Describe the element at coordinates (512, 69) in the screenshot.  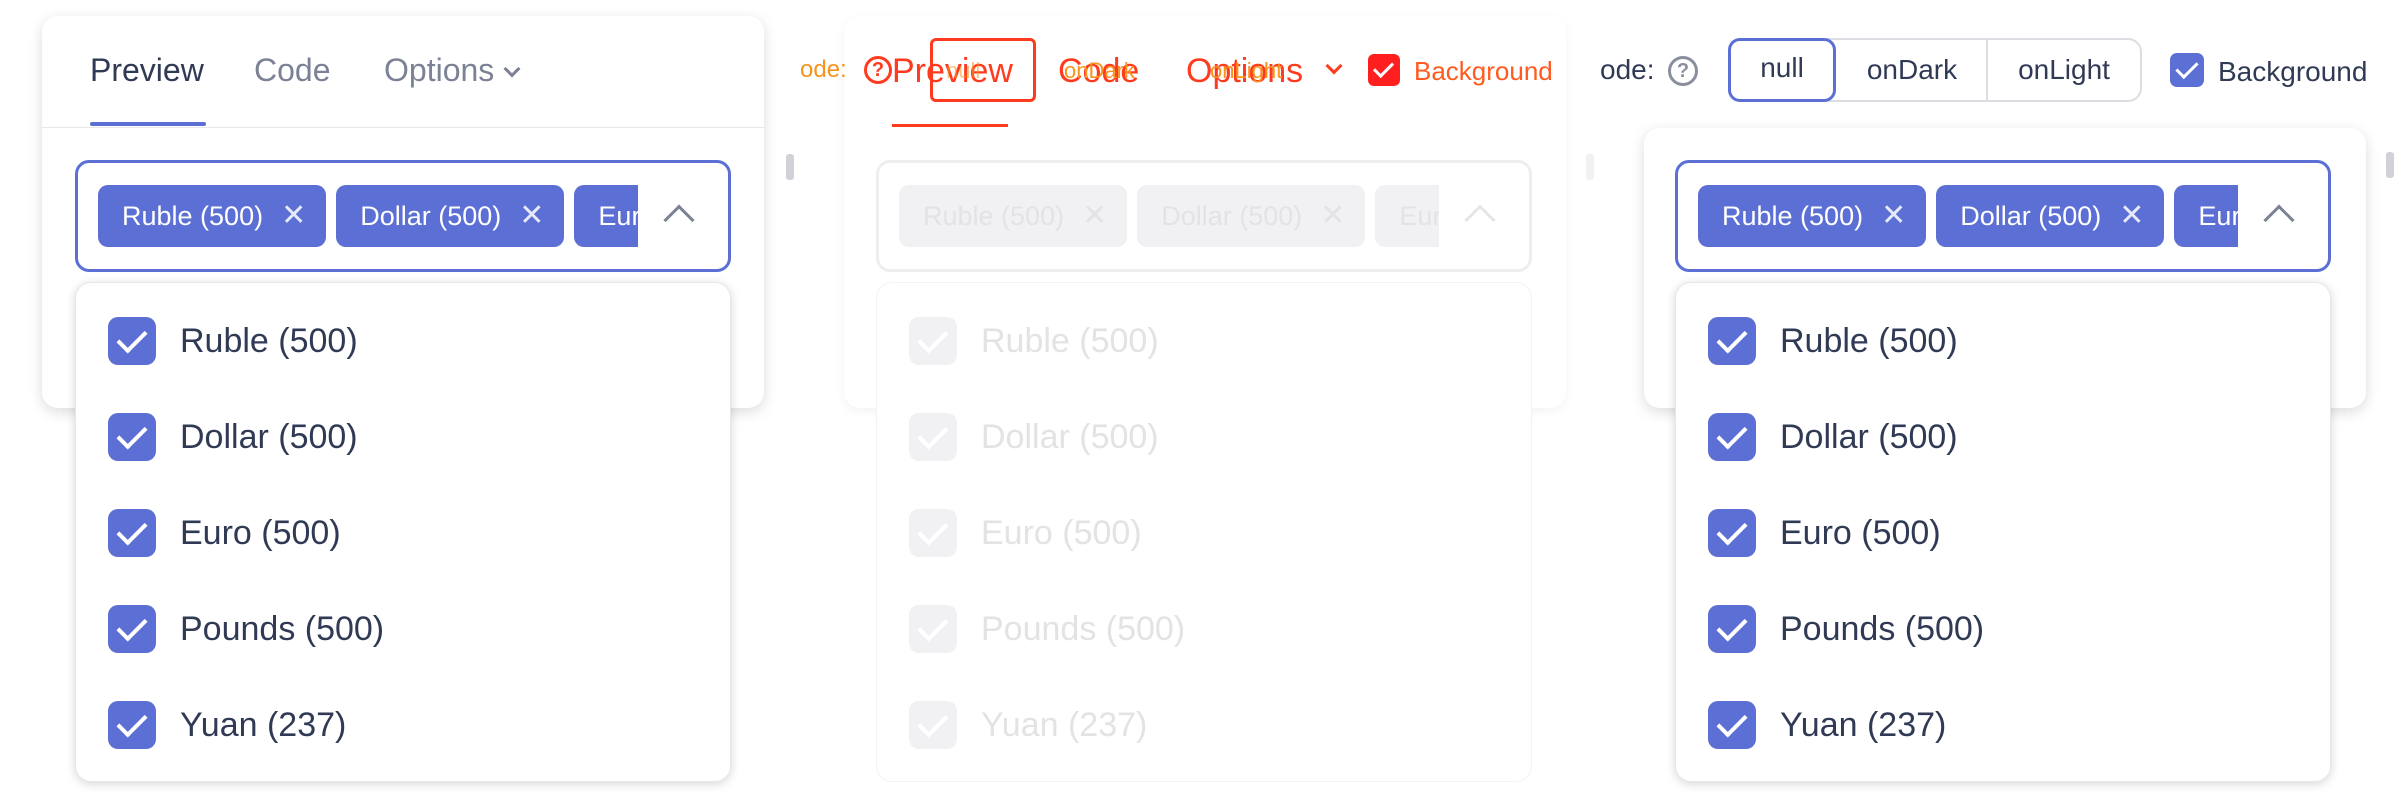
I see `chevron-down-icon` at that location.